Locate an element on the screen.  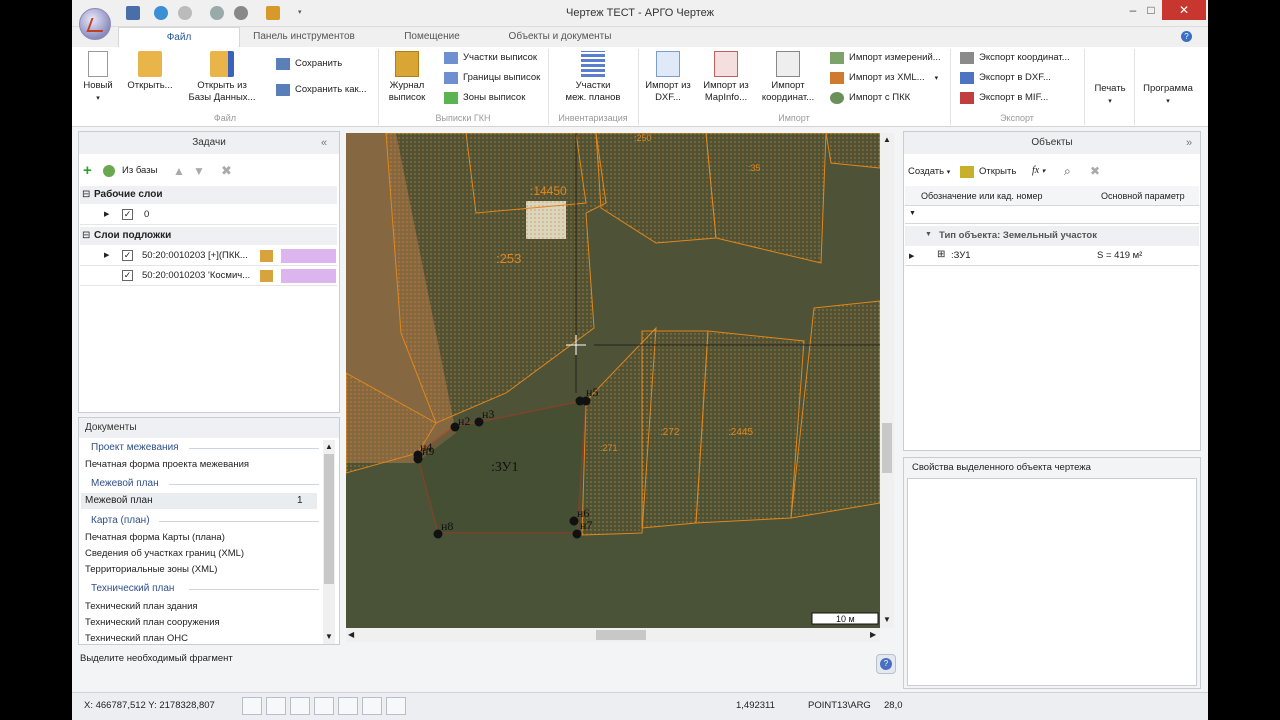
tab-toolbar: Панель инструментов is located at coordinates (304, 37).